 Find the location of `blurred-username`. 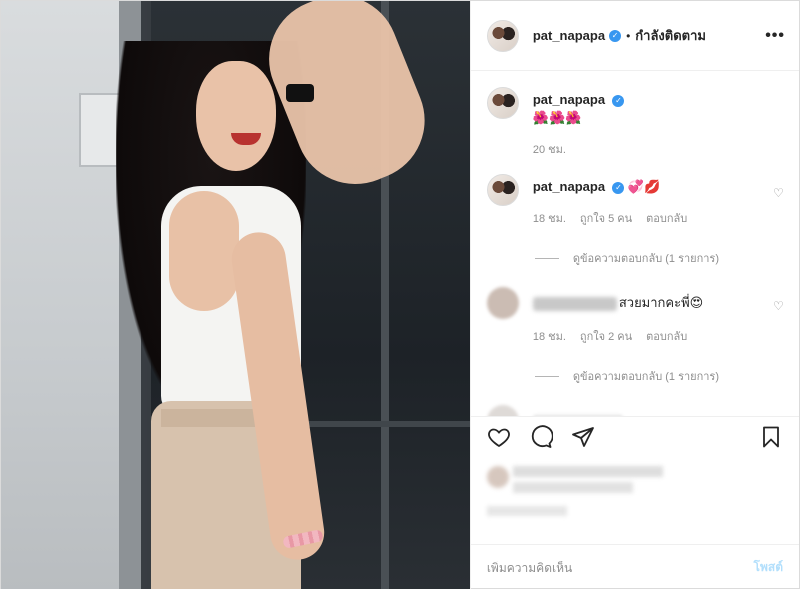

blurred-username is located at coordinates (574, 303).